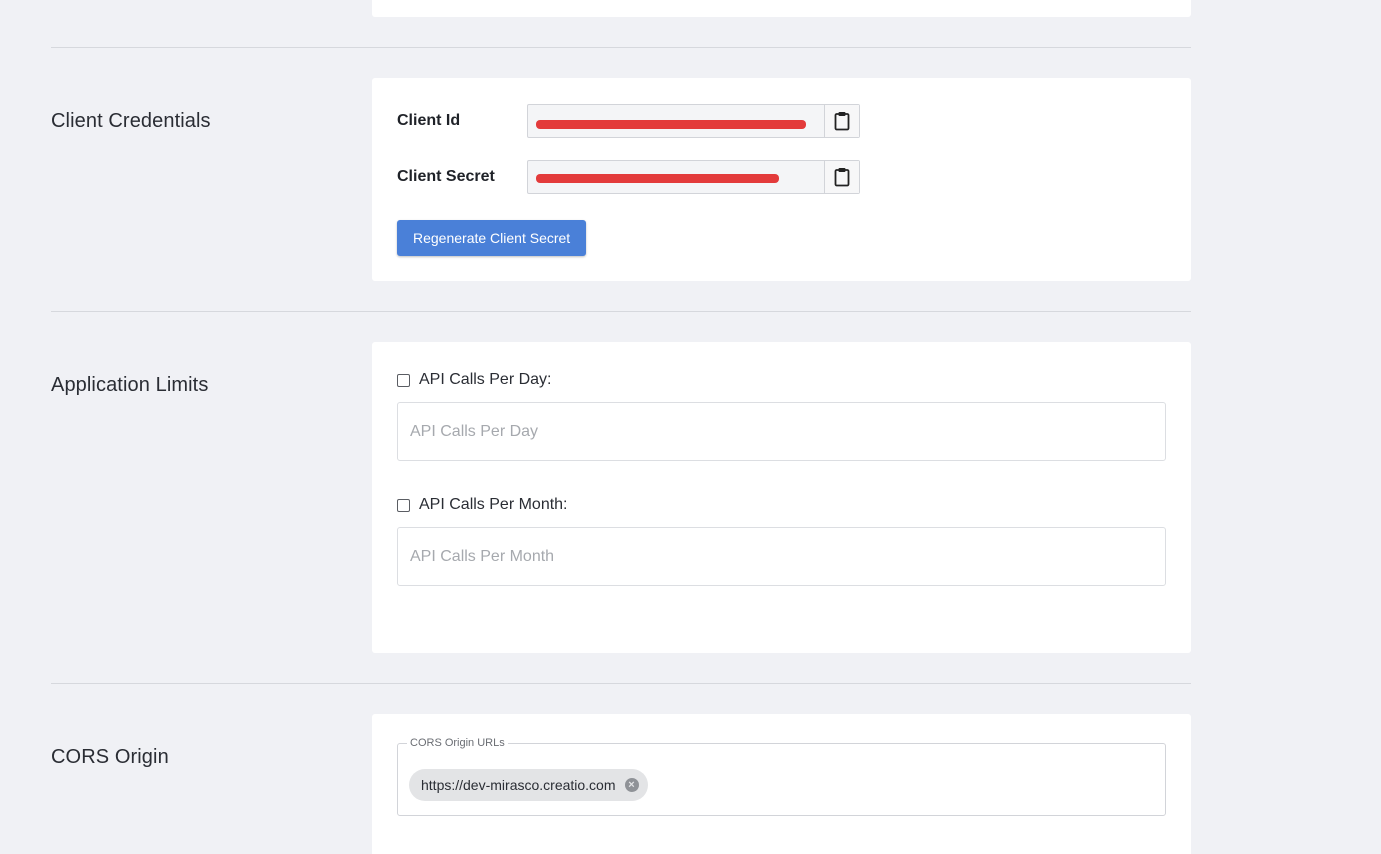 The image size is (1381, 854). Describe the element at coordinates (429, 120) in the screenshot. I see `client-id-label: Client Id` at that location.